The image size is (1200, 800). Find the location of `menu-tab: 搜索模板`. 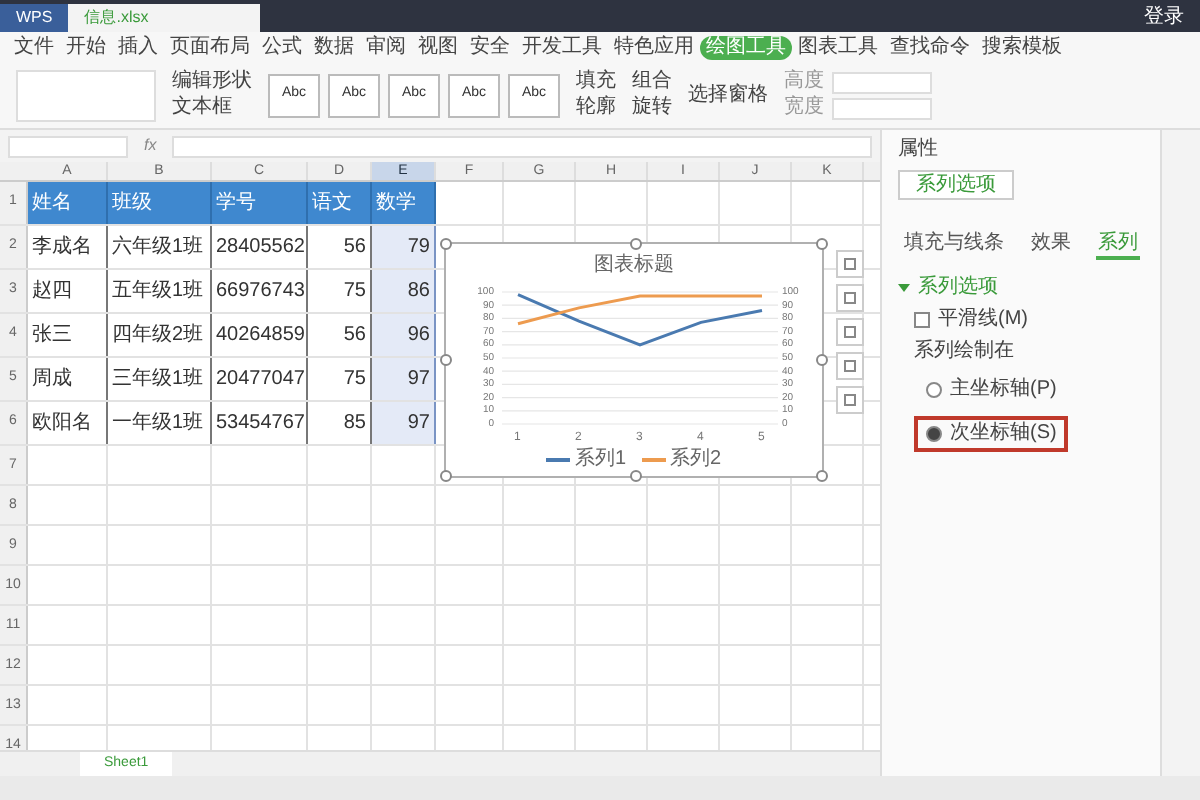

menu-tab: 搜索模板 is located at coordinates (1022, 47).